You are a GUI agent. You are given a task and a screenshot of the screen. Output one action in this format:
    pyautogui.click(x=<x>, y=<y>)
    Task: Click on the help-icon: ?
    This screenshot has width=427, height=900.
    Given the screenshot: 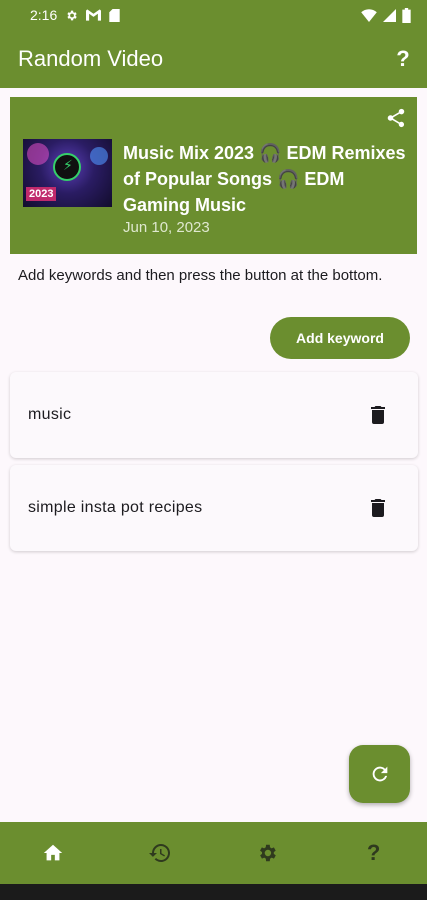 What is the action you would take?
    pyautogui.click(x=373, y=852)
    